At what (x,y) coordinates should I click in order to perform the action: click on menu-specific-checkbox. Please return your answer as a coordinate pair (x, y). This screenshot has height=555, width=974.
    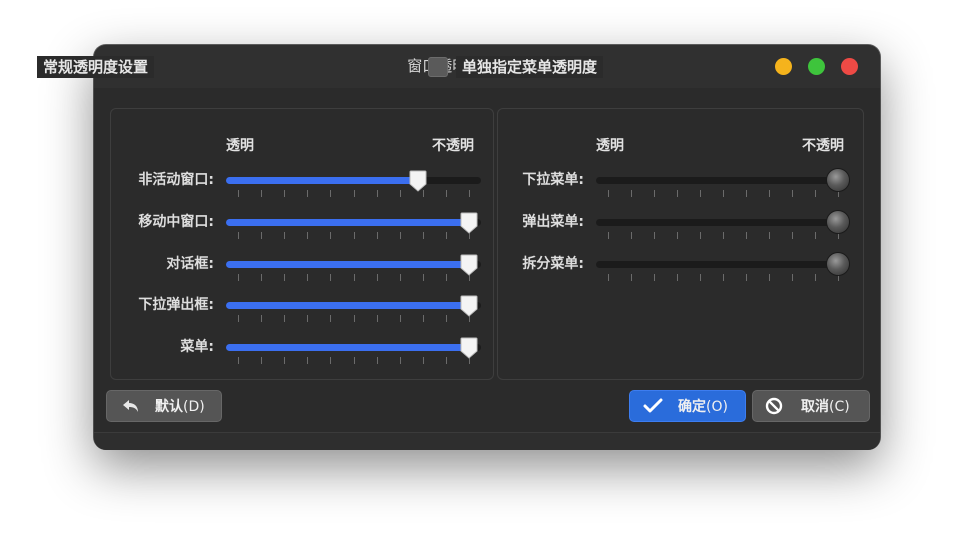
    Looking at the image, I should click on (438, 67).